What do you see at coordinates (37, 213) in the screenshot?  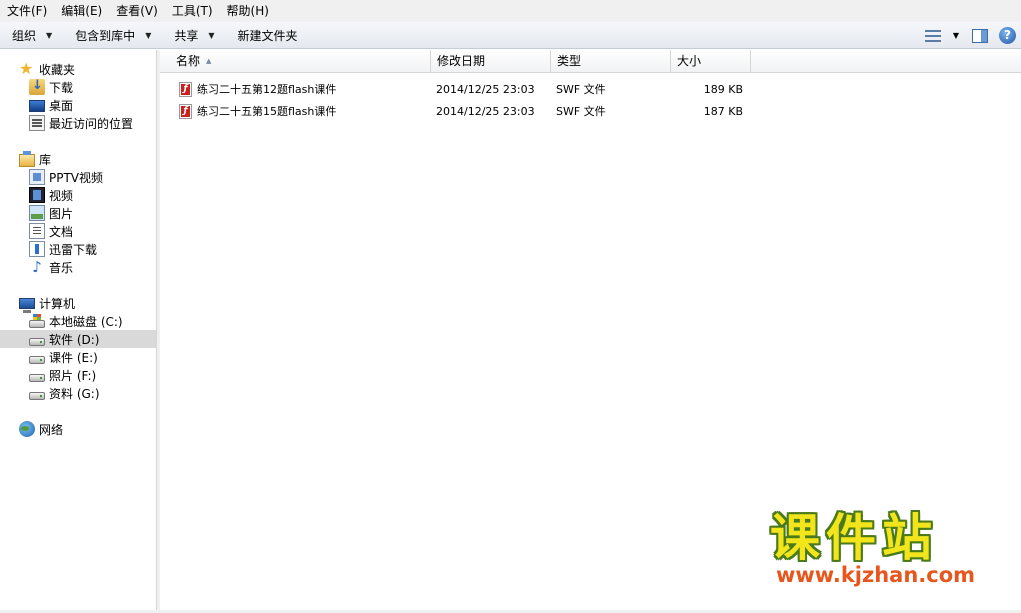 I see `picture-icon` at bounding box center [37, 213].